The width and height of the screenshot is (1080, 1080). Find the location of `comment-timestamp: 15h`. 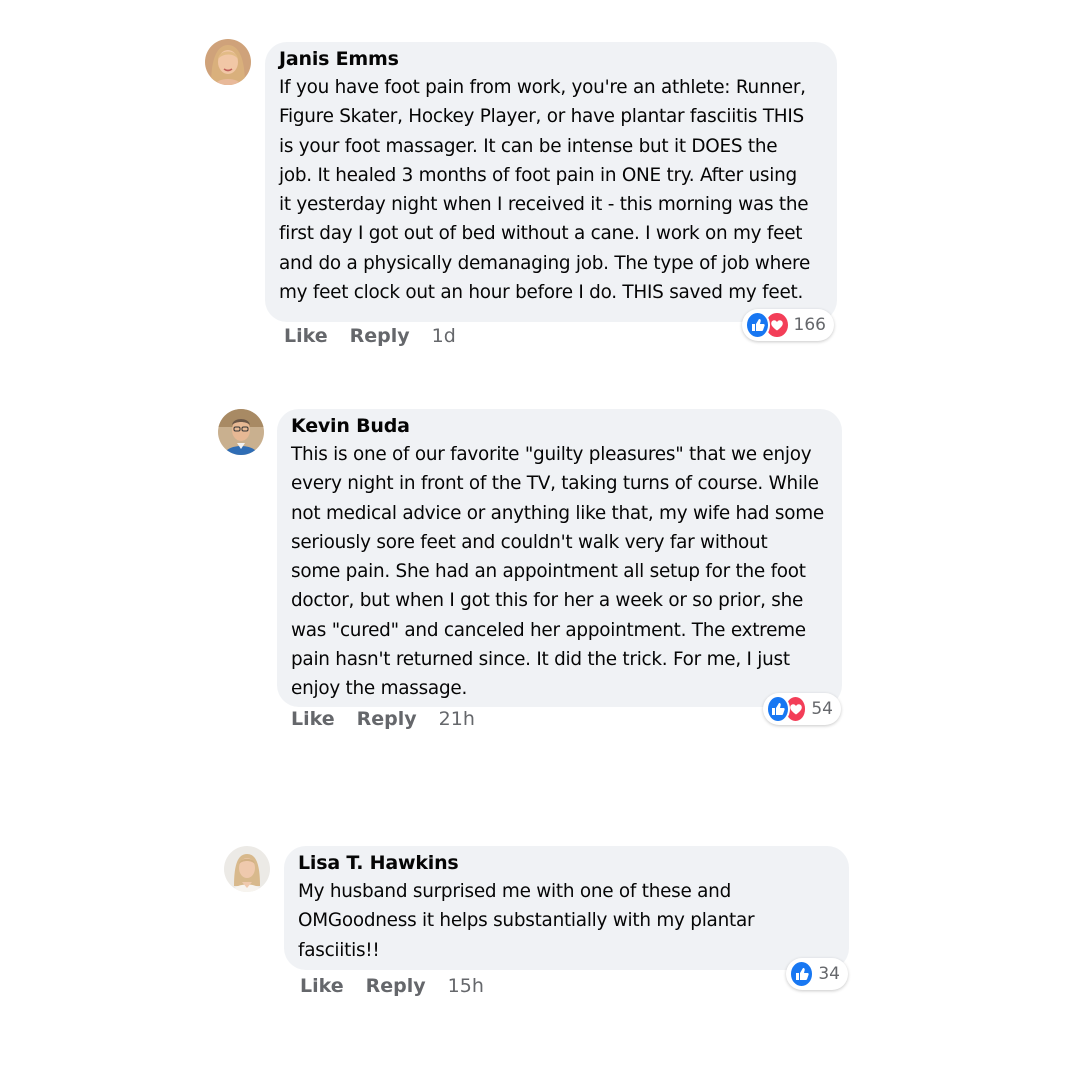

comment-timestamp: 15h is located at coordinates (466, 986).